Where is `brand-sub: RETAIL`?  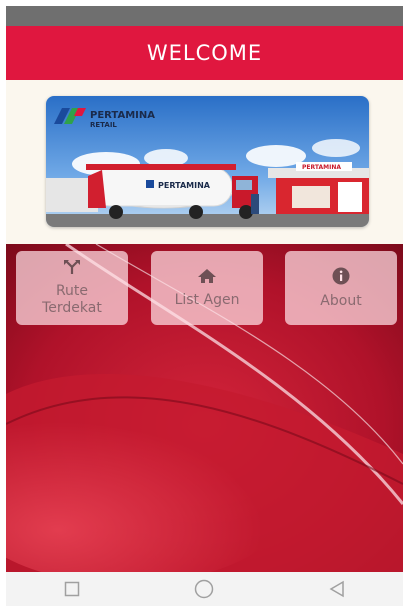
brand-sub: RETAIL is located at coordinates (103, 125).